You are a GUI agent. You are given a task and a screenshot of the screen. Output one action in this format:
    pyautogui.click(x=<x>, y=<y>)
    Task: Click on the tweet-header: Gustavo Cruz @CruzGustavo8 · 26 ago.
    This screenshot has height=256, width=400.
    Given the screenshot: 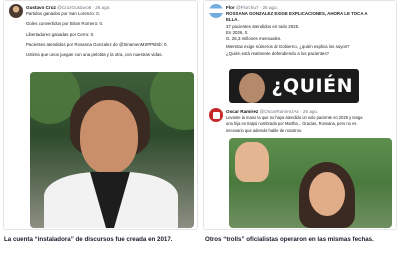 What is the action you would take?
    pyautogui.click(x=109, y=7)
    